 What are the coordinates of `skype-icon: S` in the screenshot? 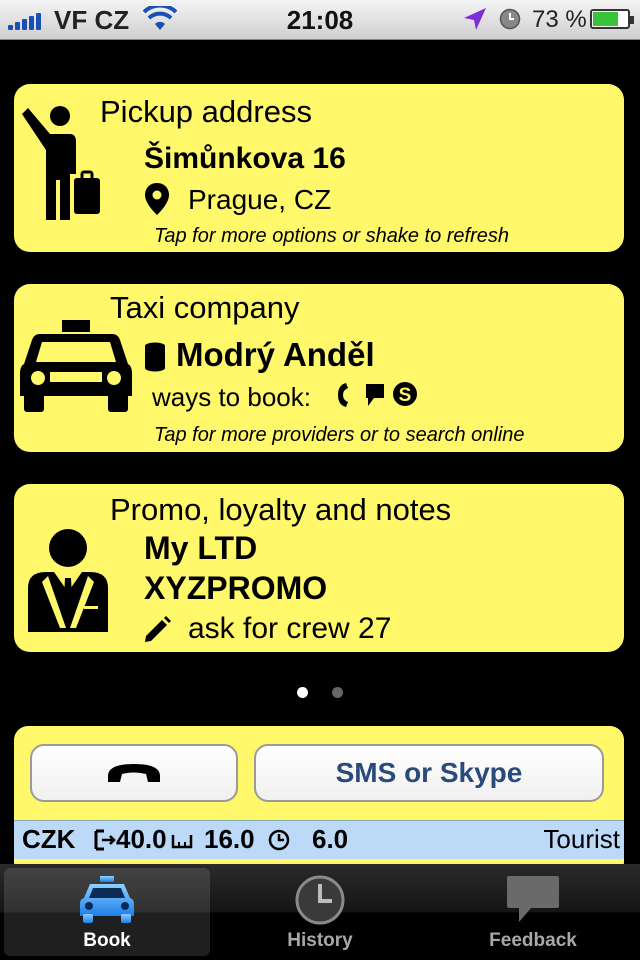 It's located at (405, 394).